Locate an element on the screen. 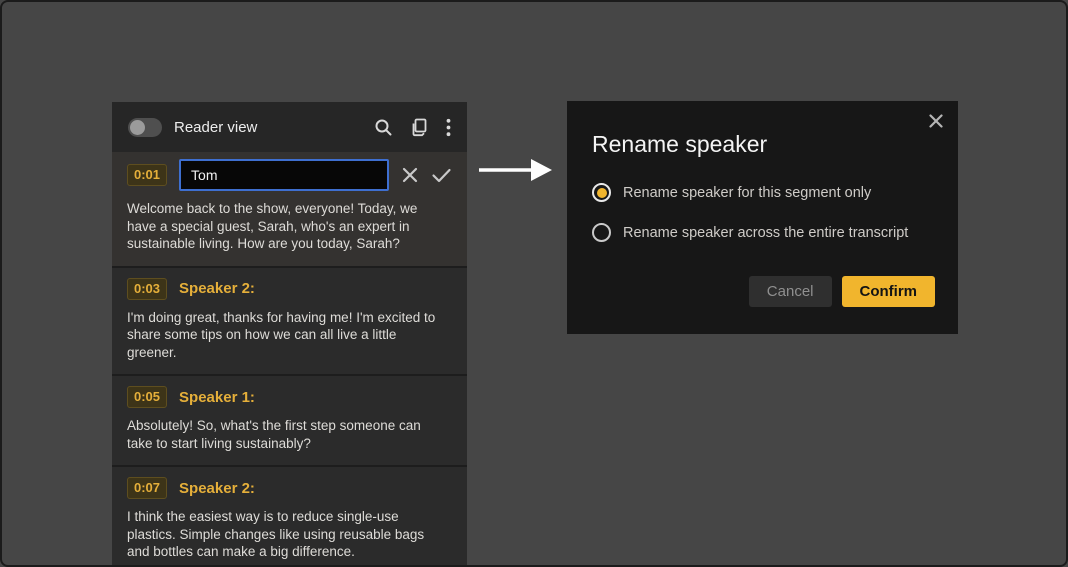  search-icon is located at coordinates (383, 127).